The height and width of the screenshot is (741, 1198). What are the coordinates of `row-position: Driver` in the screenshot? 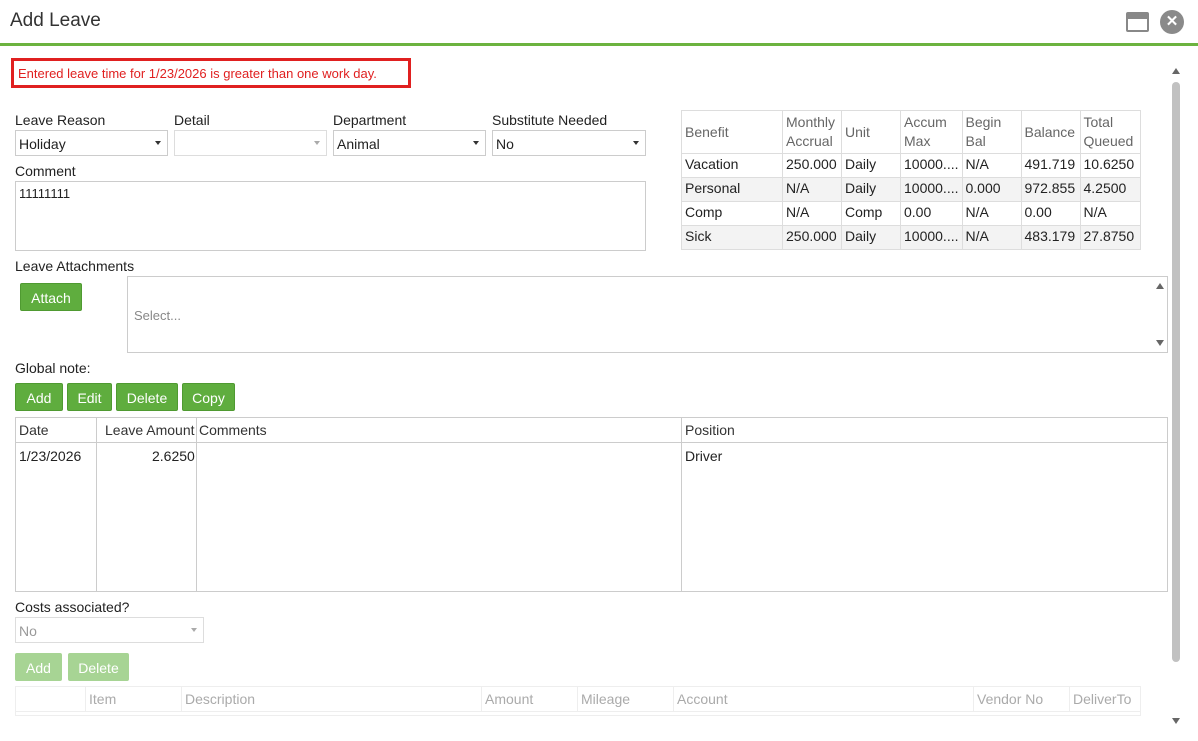 It's located at (703, 456).